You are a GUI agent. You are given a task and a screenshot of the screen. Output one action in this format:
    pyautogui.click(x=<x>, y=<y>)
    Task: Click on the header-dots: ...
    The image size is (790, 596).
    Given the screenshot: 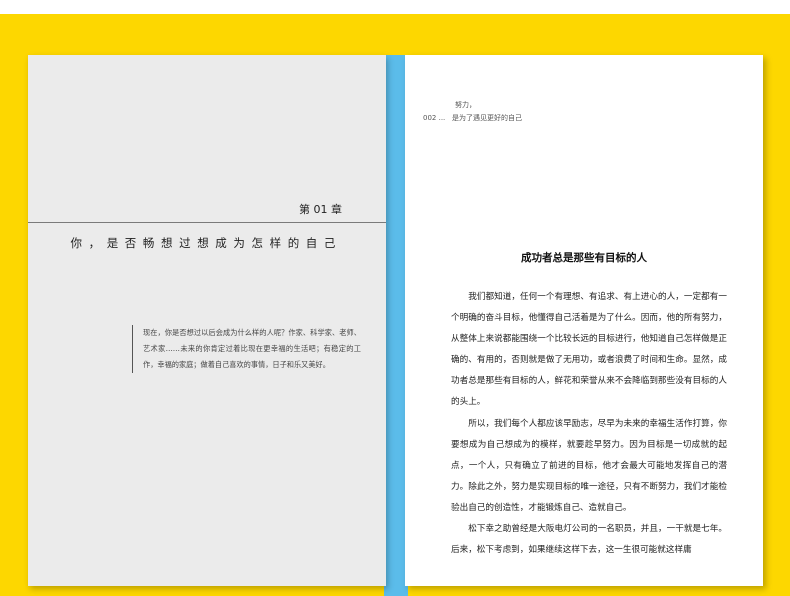 What is the action you would take?
    pyautogui.click(x=442, y=118)
    